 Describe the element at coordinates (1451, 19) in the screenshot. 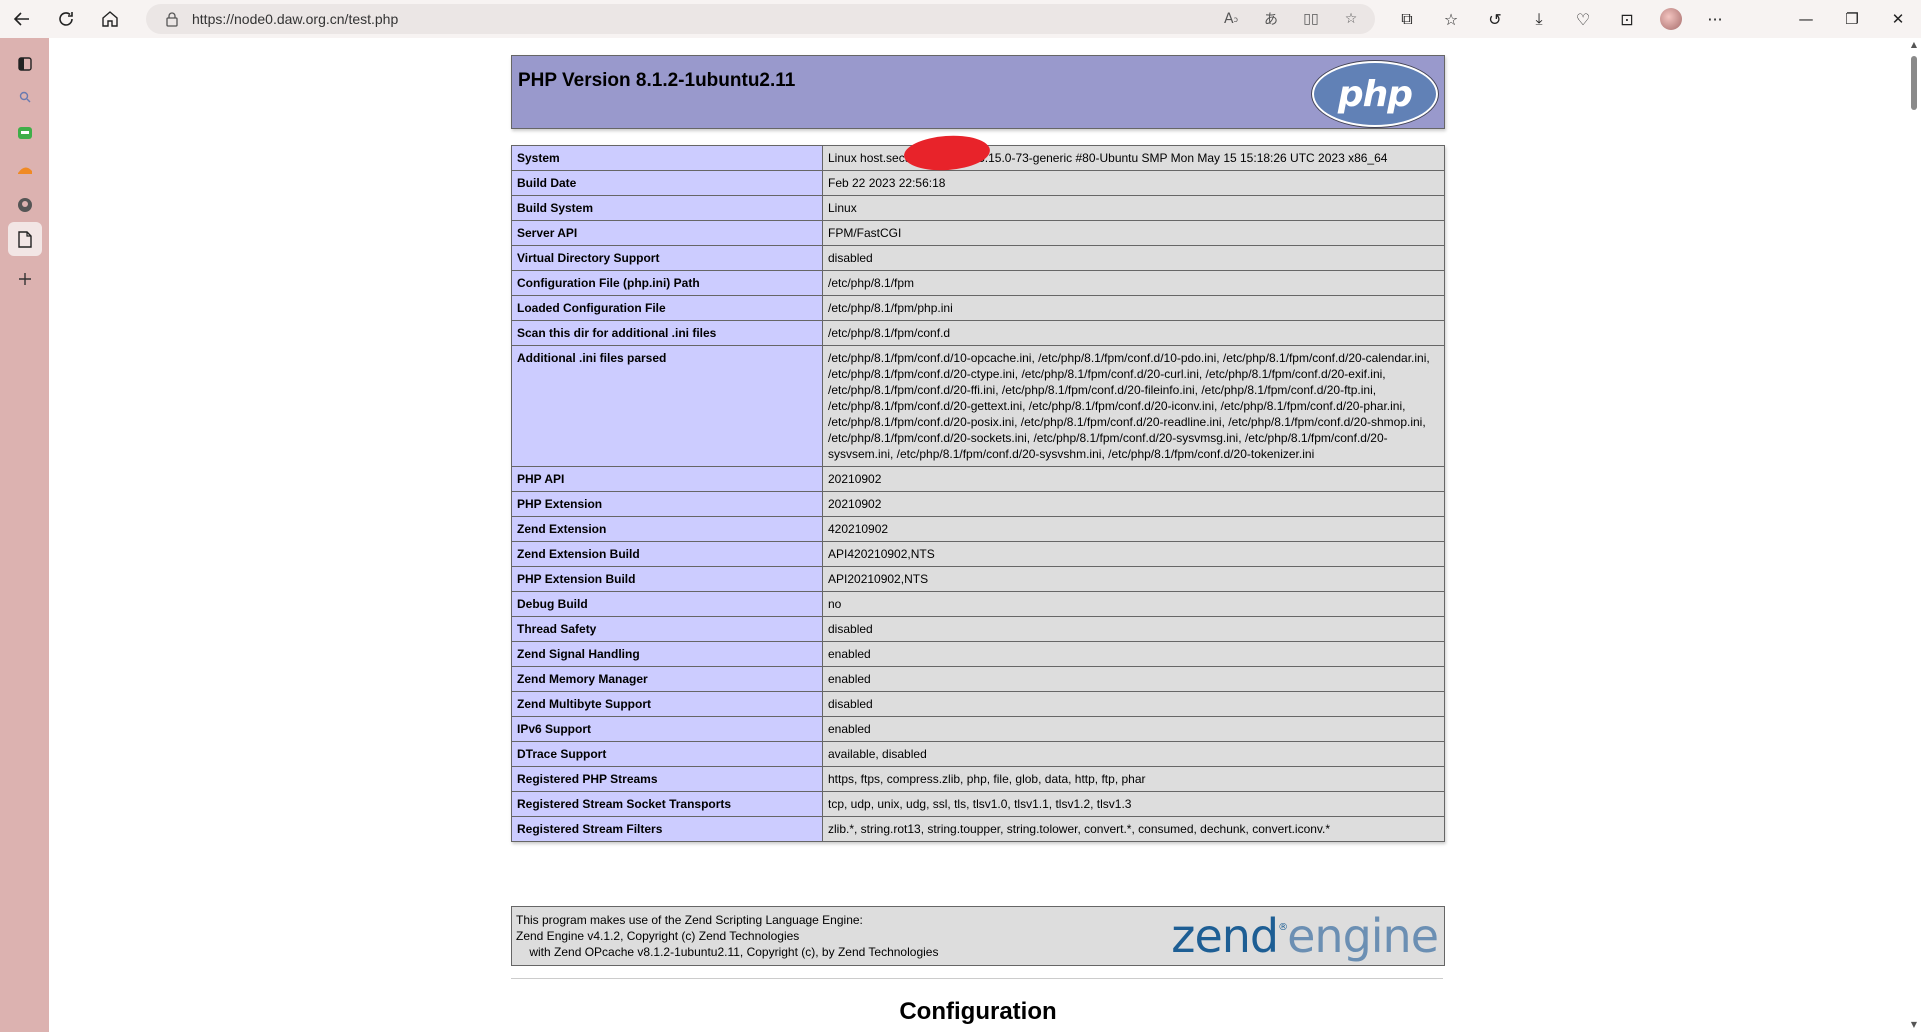

I see `favorites-icon: ☆` at that location.